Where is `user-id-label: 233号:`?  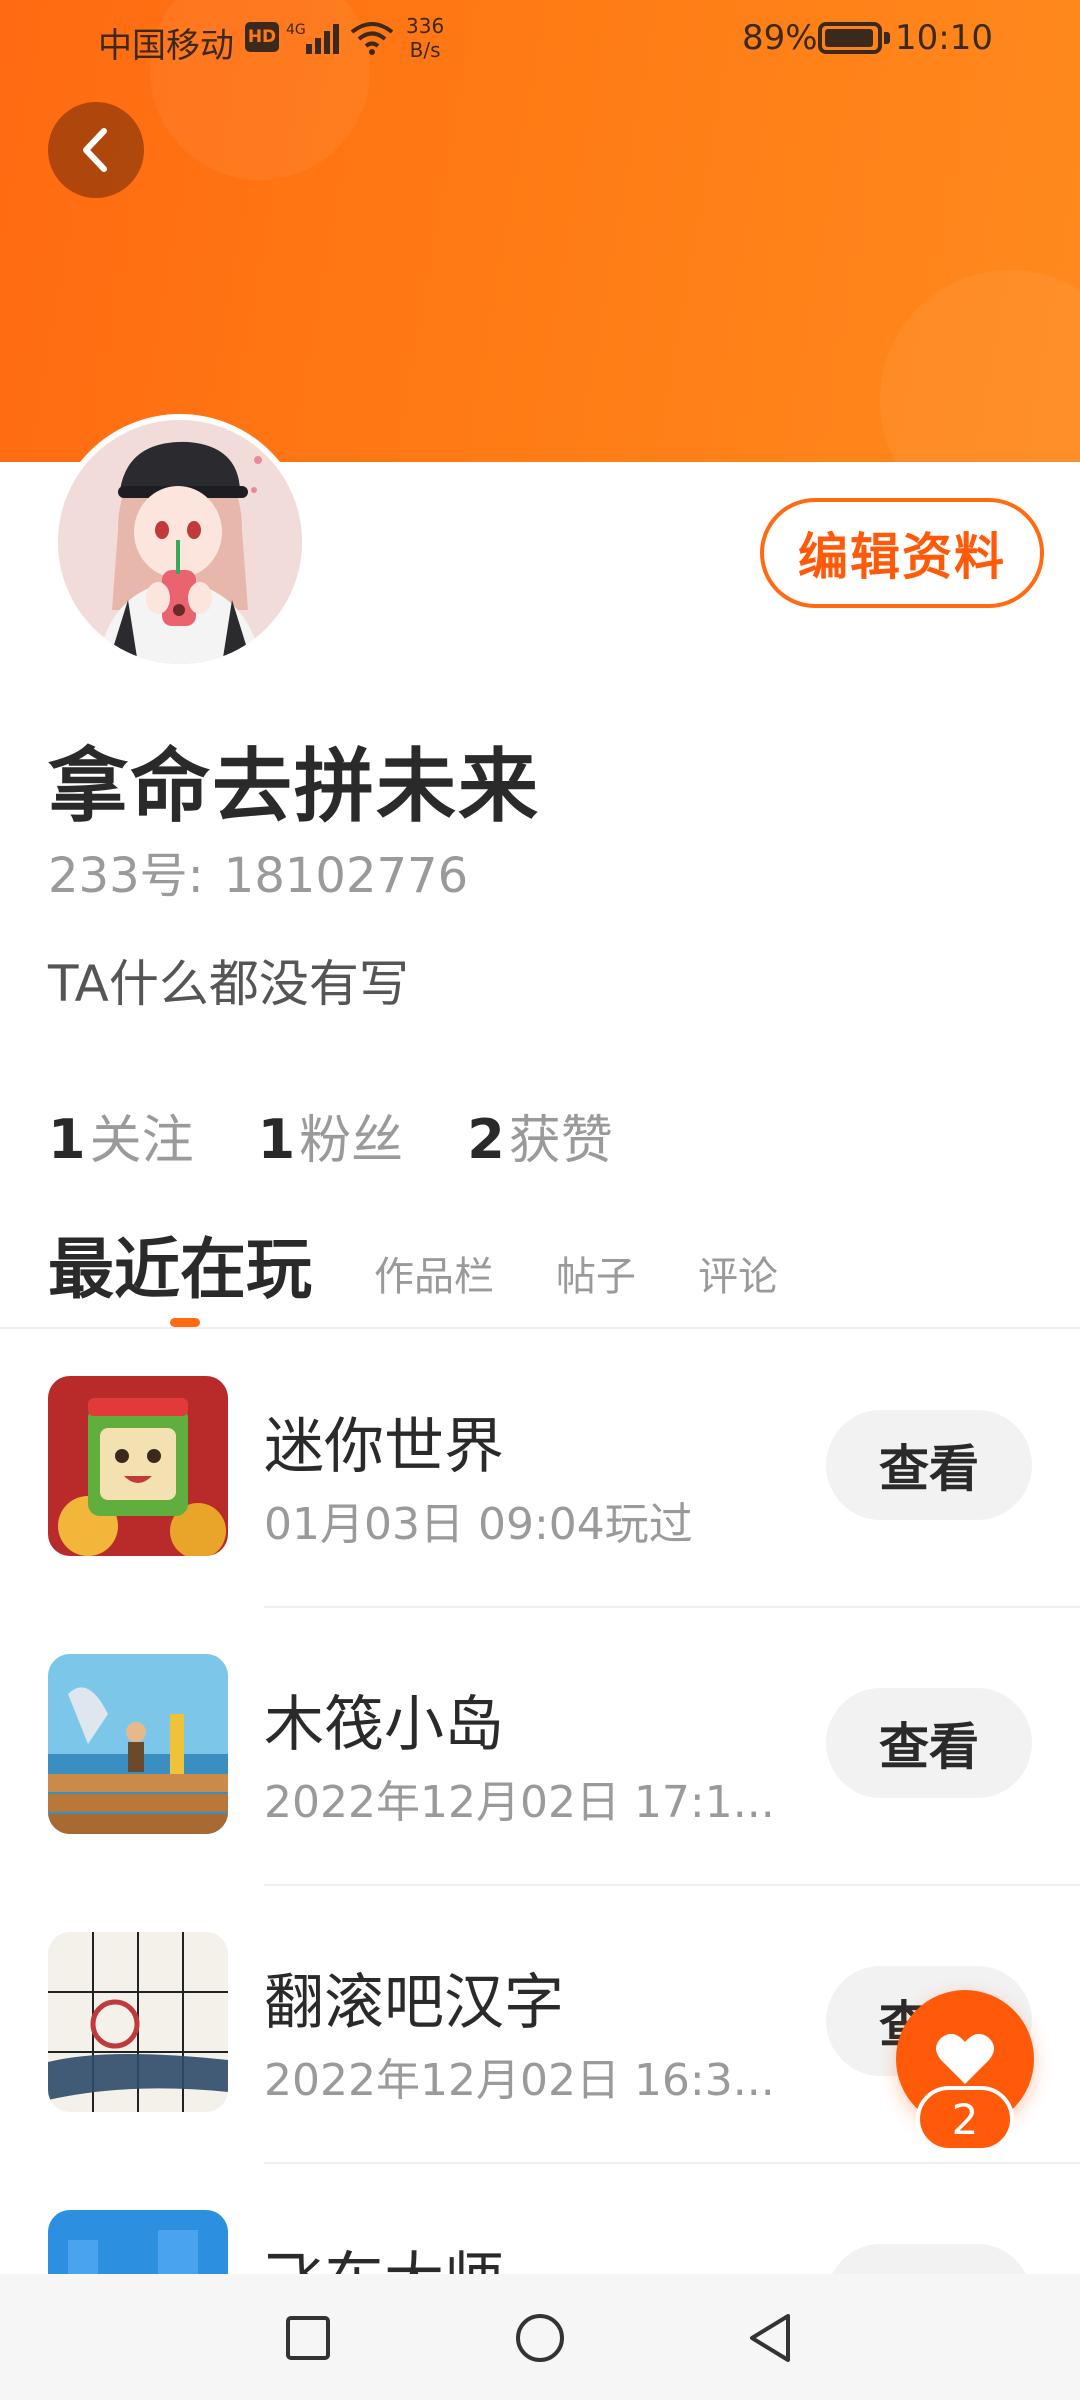
user-id-label: 233号: is located at coordinates (126, 876).